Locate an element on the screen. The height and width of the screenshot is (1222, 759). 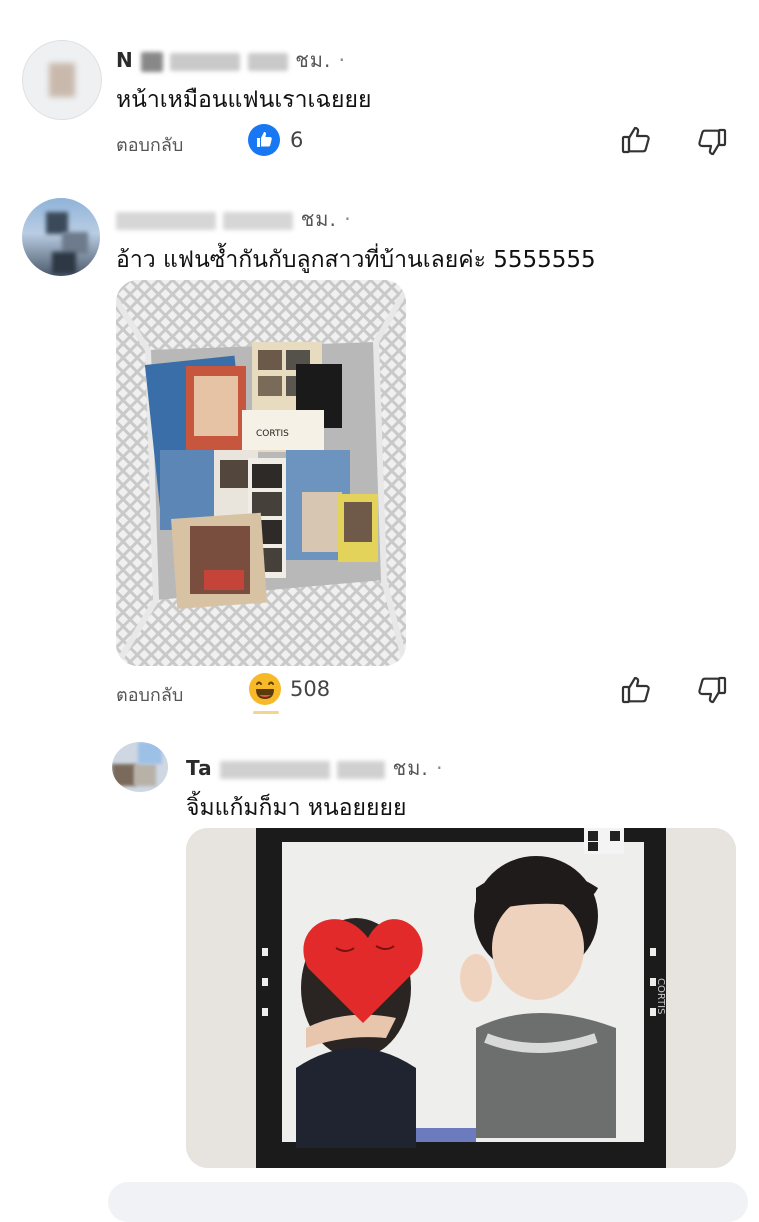
commenter-name-text: N is located at coordinates (125, 60).